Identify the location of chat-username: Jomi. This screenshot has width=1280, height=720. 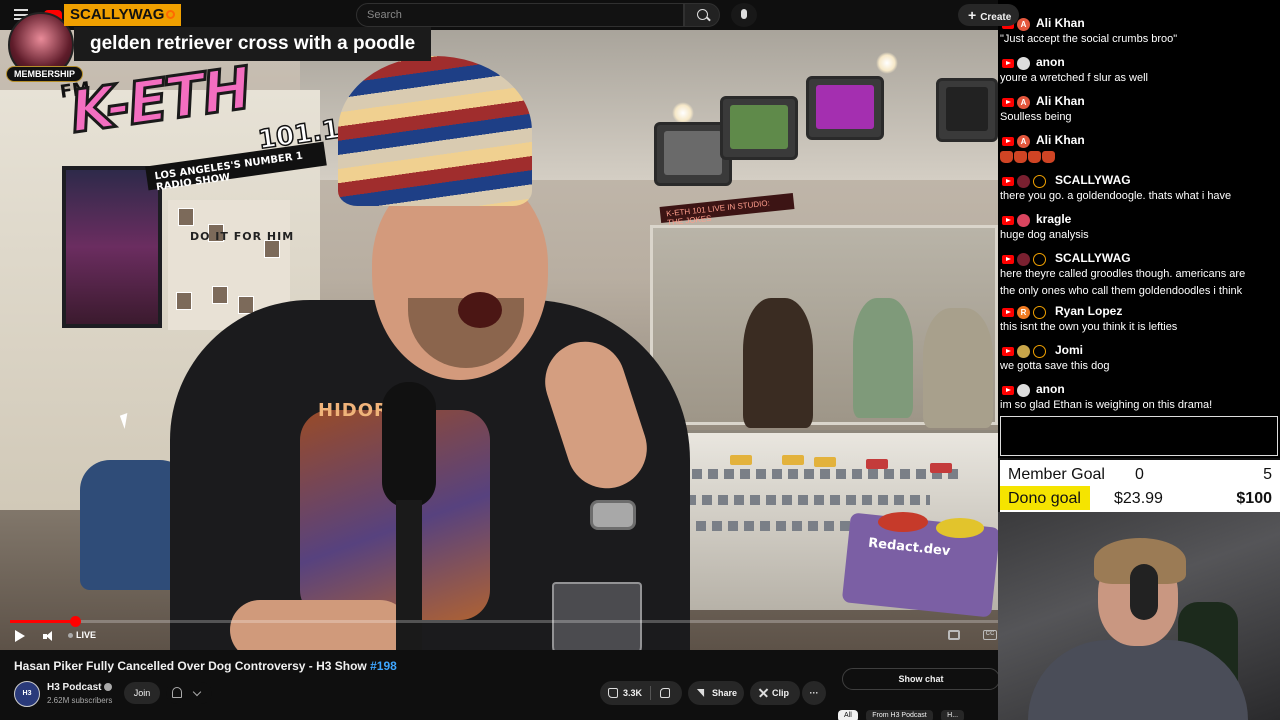
(1069, 350).